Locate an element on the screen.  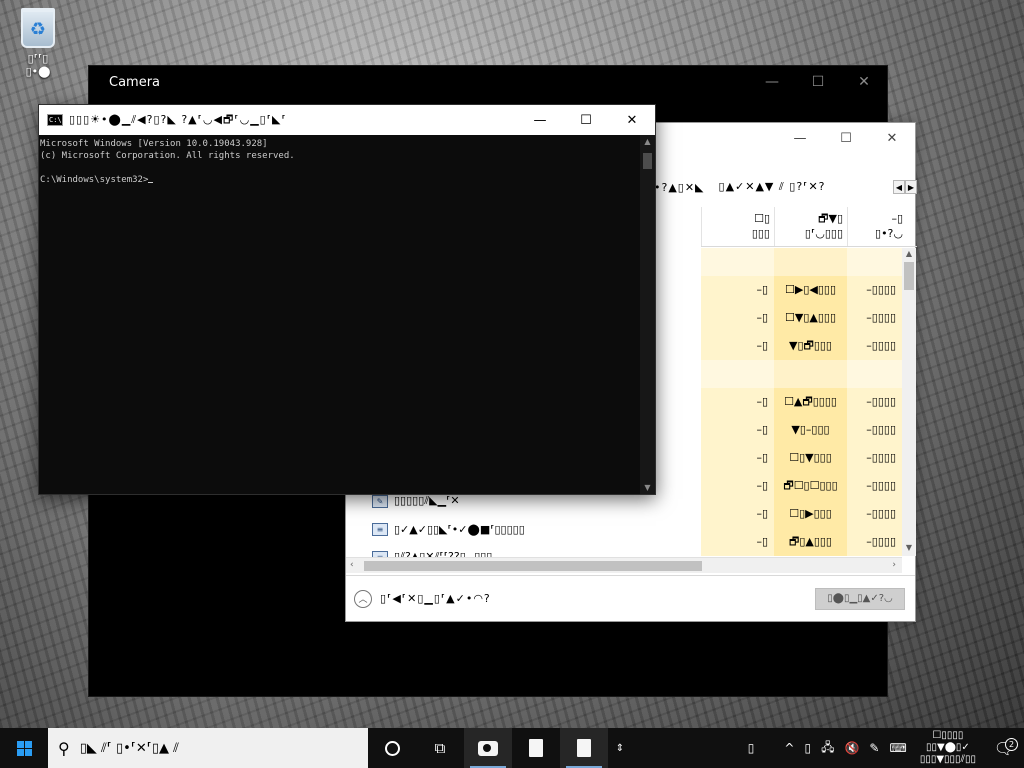
cortana-button is located at coordinates (392, 748).